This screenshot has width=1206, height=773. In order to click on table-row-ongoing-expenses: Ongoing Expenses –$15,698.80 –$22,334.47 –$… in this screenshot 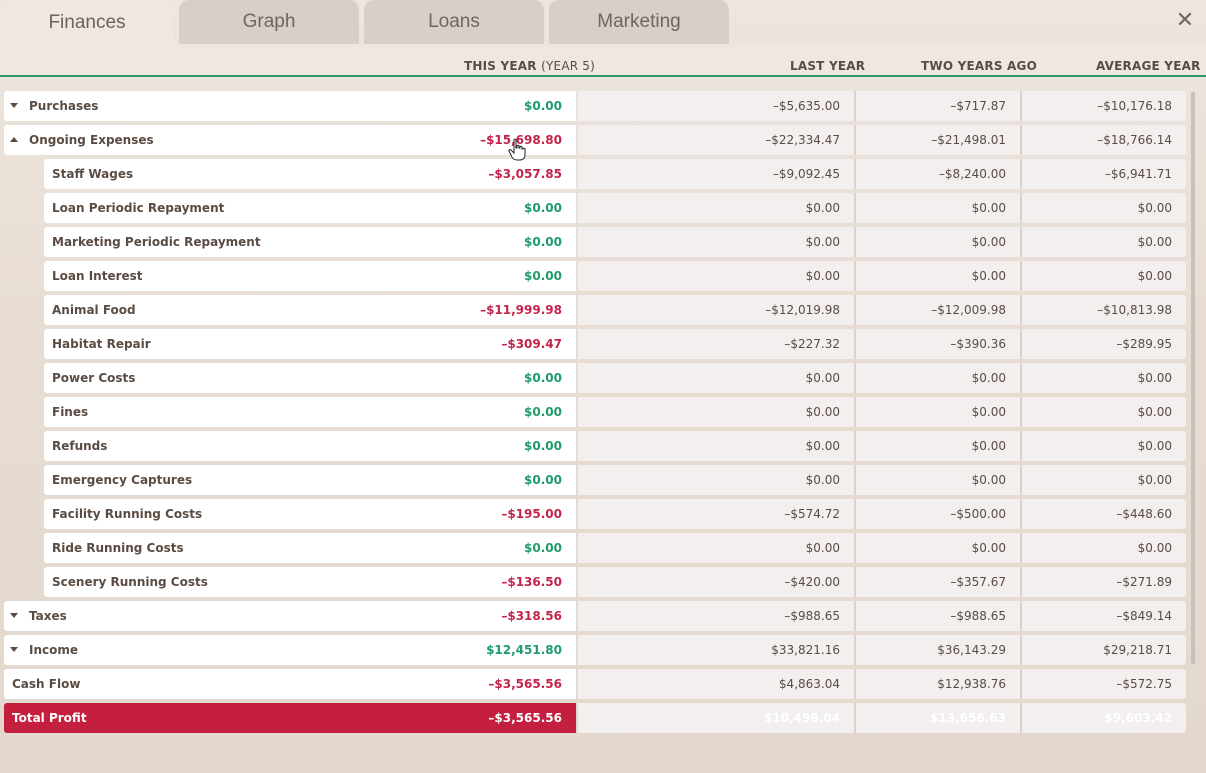, I will do `click(603, 140)`.